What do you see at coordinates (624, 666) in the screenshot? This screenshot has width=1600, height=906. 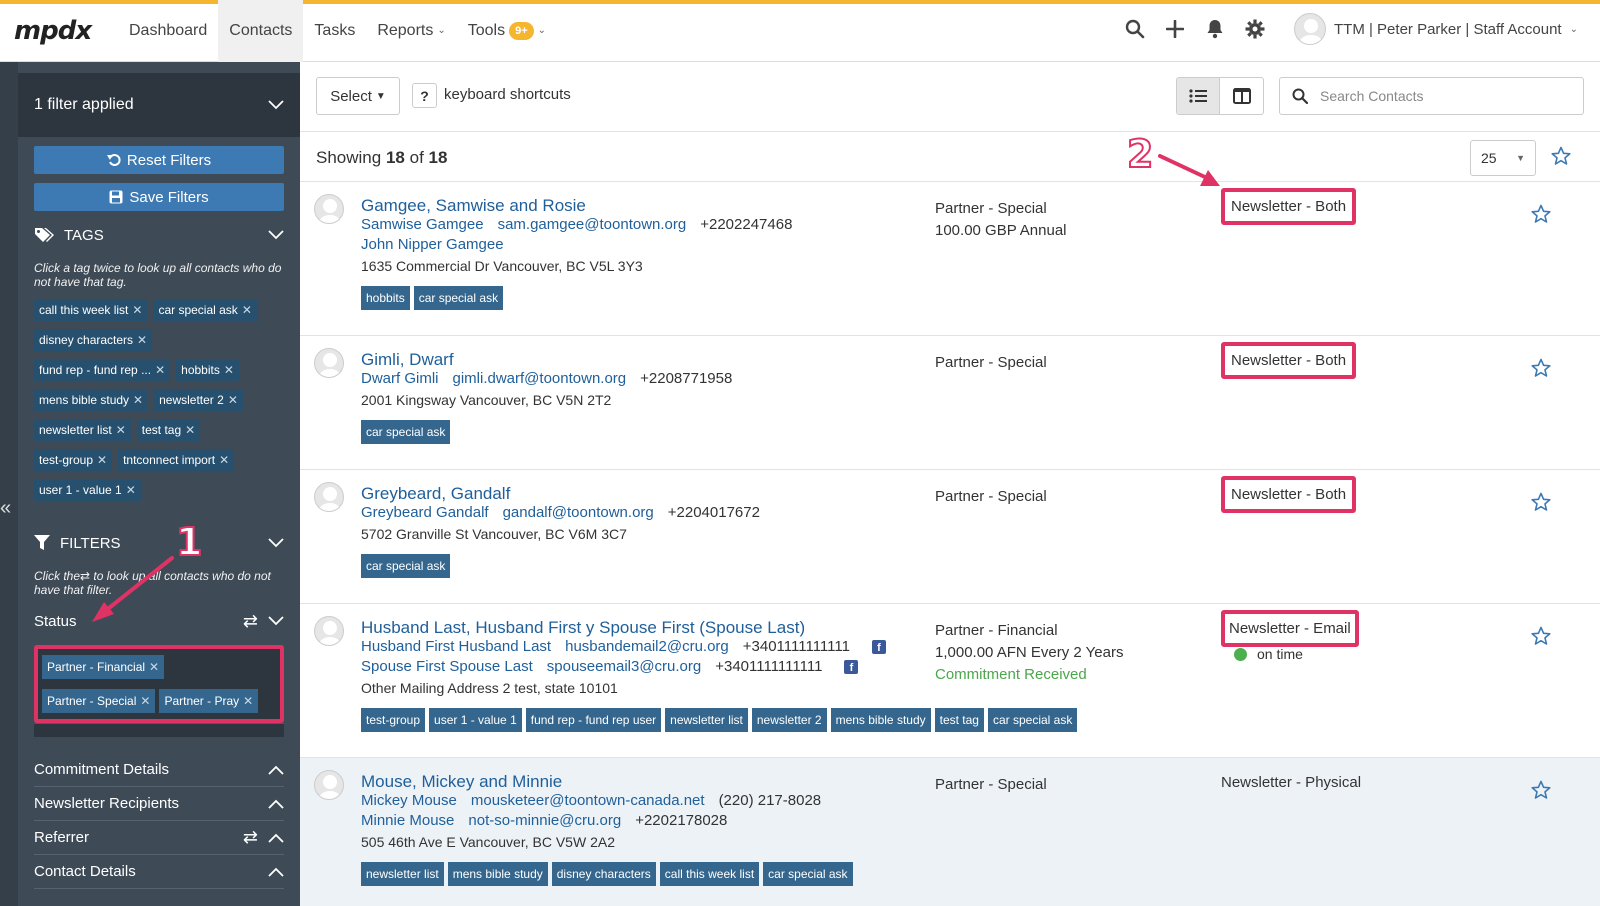 I see `email-link: spouseemail3@cru.org` at bounding box center [624, 666].